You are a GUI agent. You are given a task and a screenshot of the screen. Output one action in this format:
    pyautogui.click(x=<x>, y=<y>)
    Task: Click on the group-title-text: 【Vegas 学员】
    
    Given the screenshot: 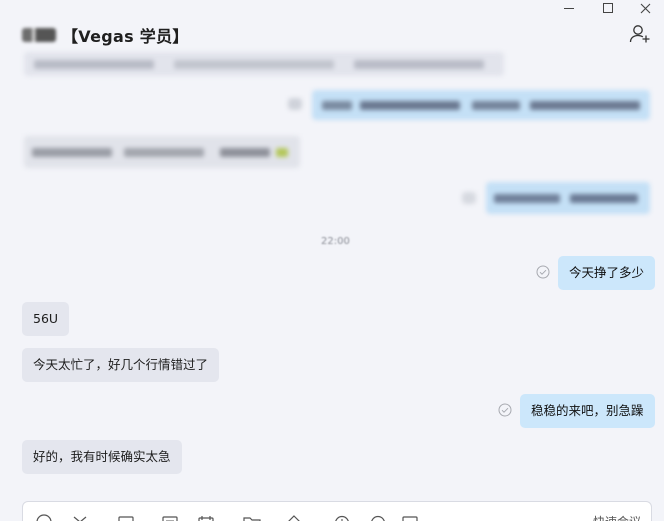 What is the action you would take?
    pyautogui.click(x=125, y=36)
    